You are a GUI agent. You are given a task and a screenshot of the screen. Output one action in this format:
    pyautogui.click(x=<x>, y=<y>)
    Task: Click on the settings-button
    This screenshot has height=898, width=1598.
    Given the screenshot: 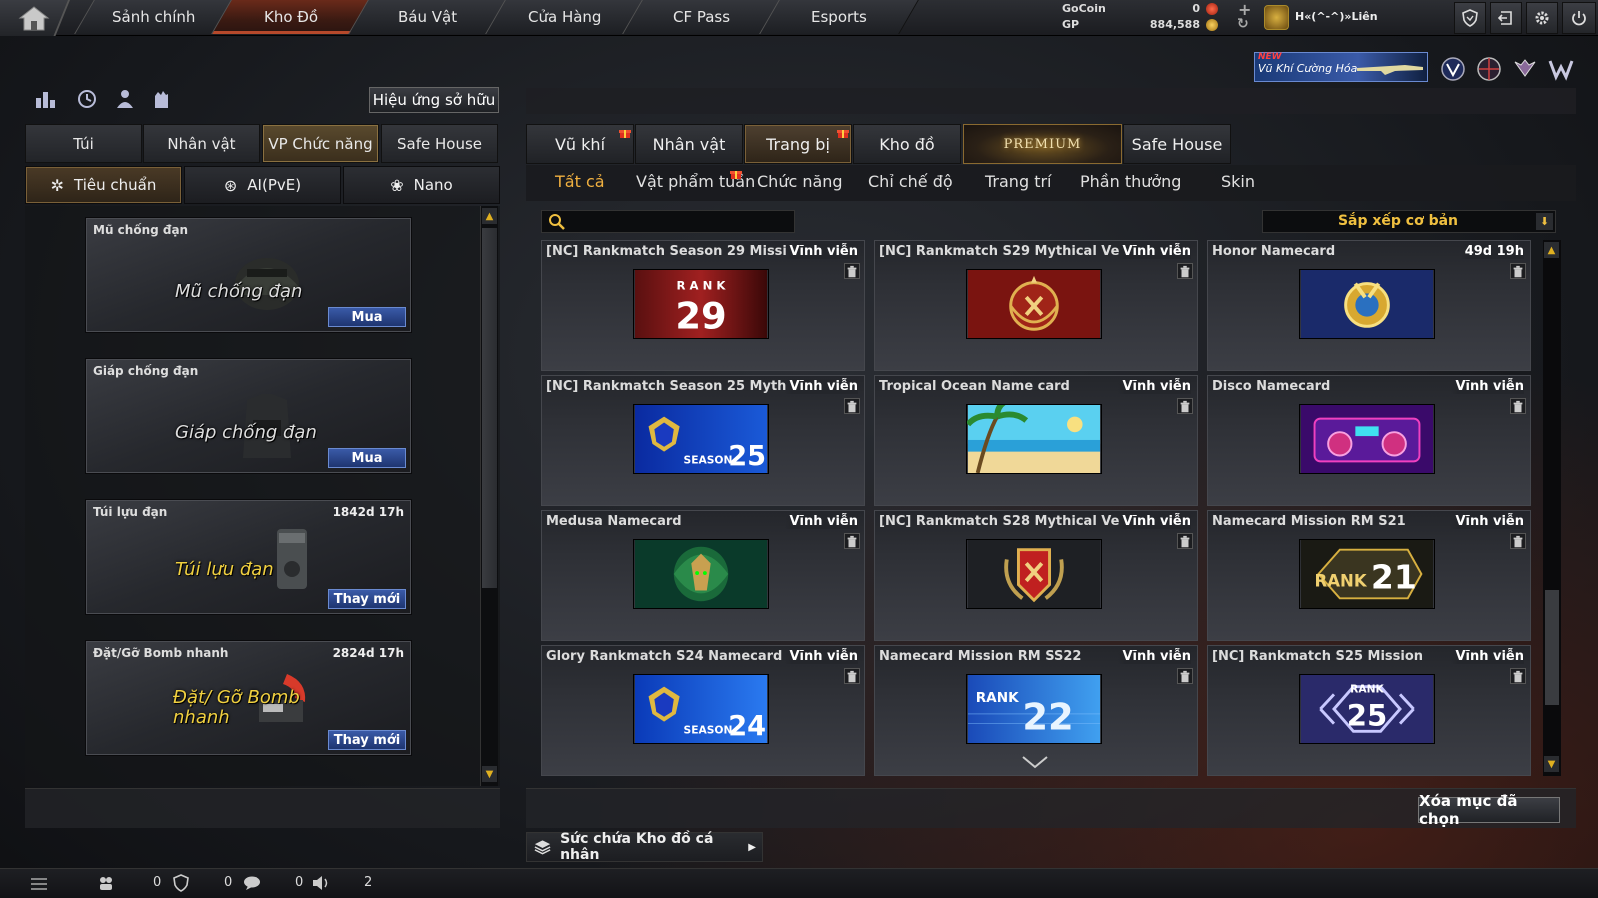 What is the action you would take?
    pyautogui.click(x=1542, y=18)
    